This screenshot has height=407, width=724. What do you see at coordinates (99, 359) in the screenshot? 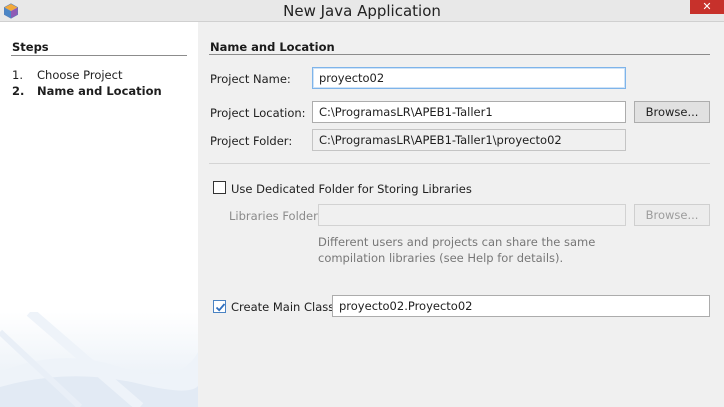
I see `wizard-decoration-image` at bounding box center [99, 359].